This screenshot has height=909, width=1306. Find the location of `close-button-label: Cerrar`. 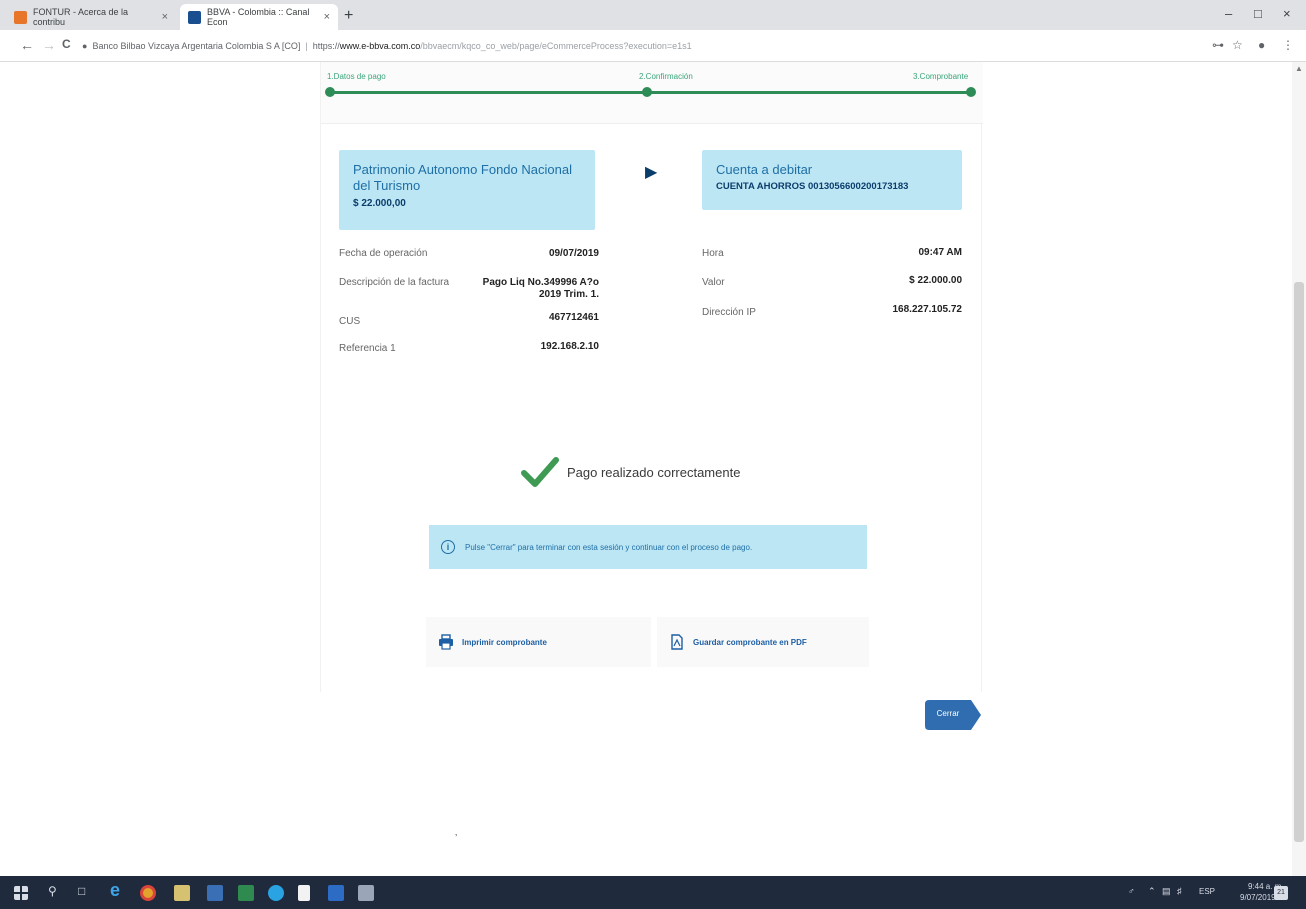

close-button-label: Cerrar is located at coordinates (948, 713).